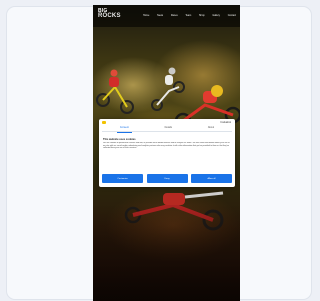 Image resolution: width=320 pixels, height=301 pixels. What do you see at coordinates (174, 17) in the screenshot?
I see `nav-item-races: Races` at bounding box center [174, 17].